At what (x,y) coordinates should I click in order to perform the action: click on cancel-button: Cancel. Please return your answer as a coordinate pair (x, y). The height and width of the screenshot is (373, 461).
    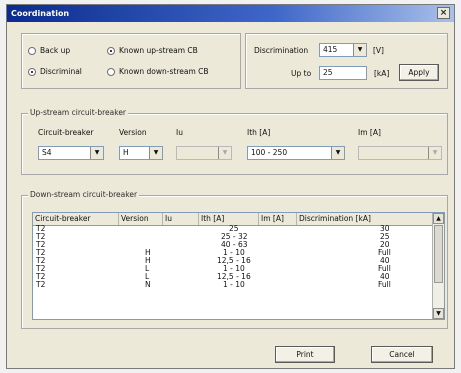
    Looking at the image, I should click on (402, 354).